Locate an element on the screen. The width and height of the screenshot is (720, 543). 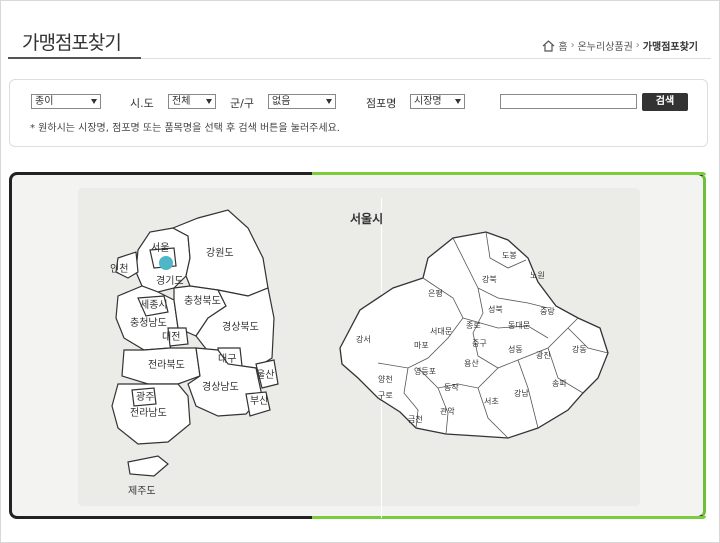
seoul-outline is located at coordinates (474, 335).